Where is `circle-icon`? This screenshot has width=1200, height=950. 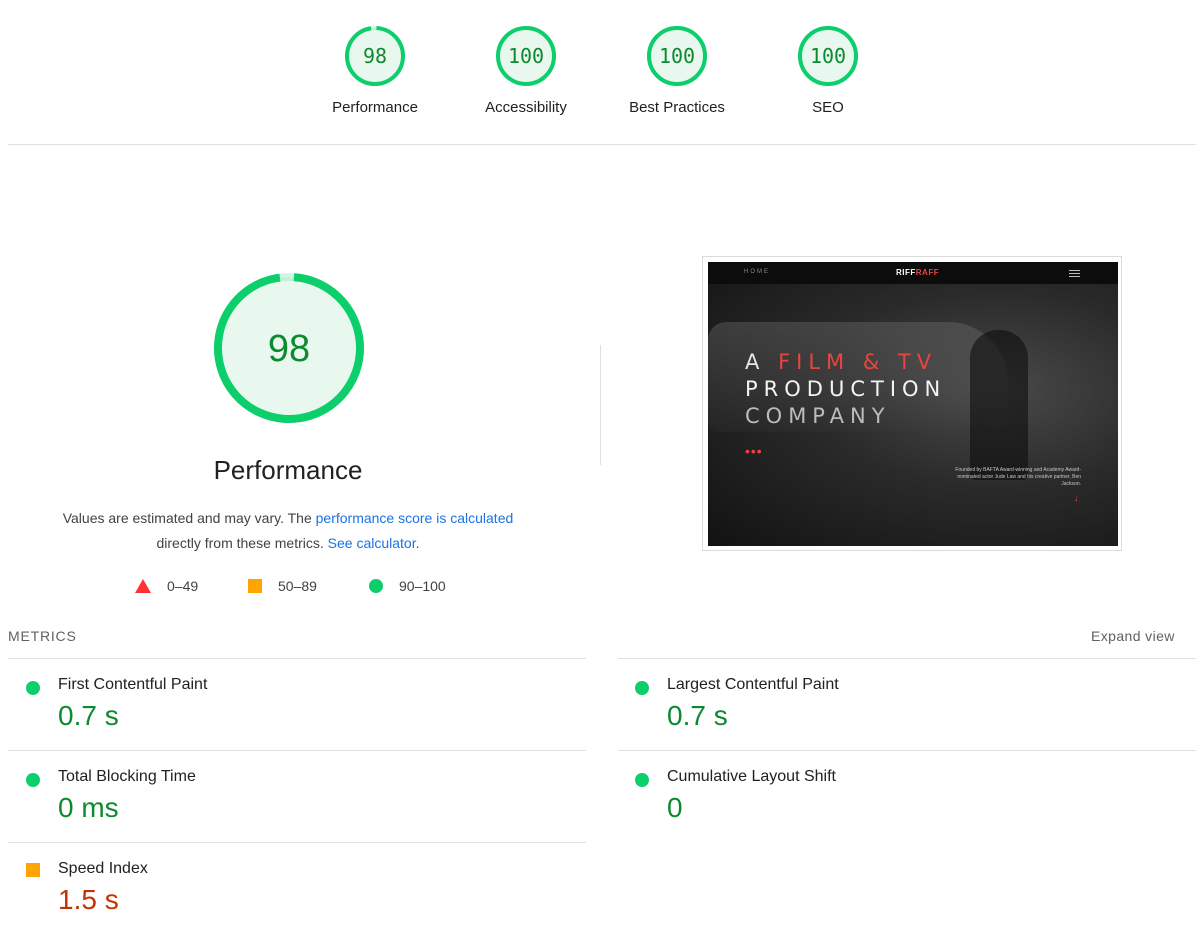
circle-icon is located at coordinates (376, 586).